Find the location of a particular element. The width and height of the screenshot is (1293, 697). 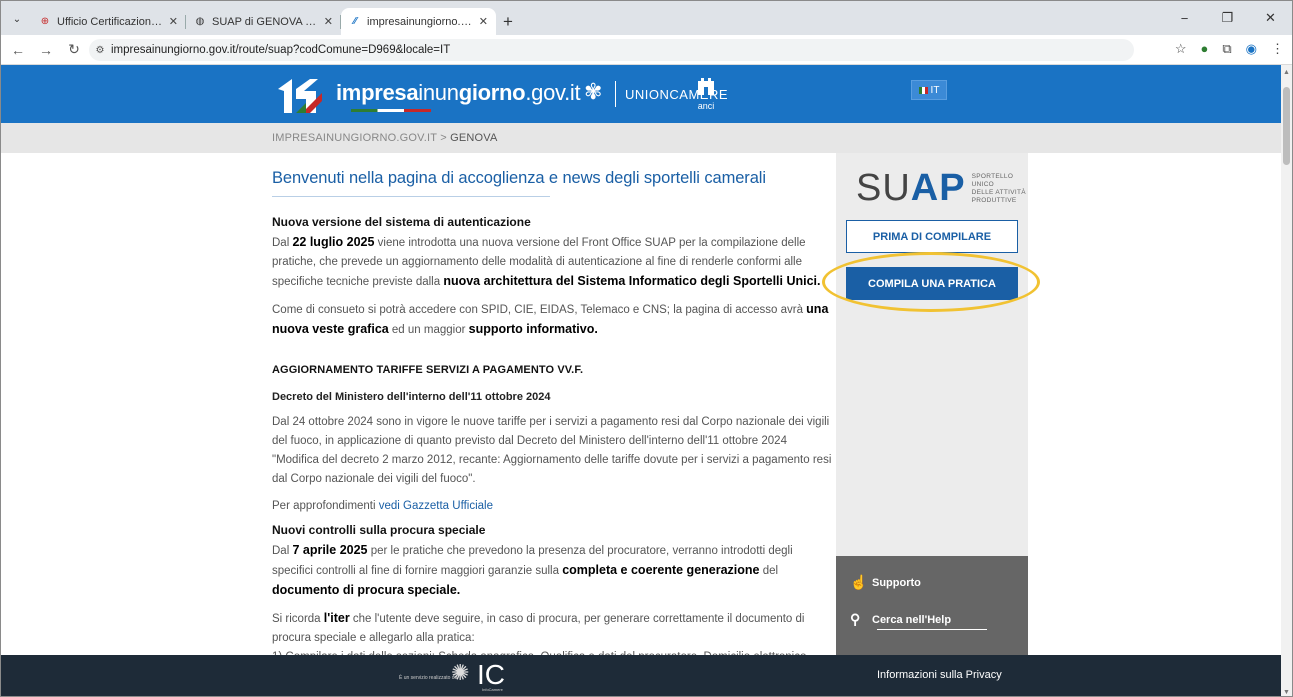

search-icon: ⚲ is located at coordinates (855, 619).